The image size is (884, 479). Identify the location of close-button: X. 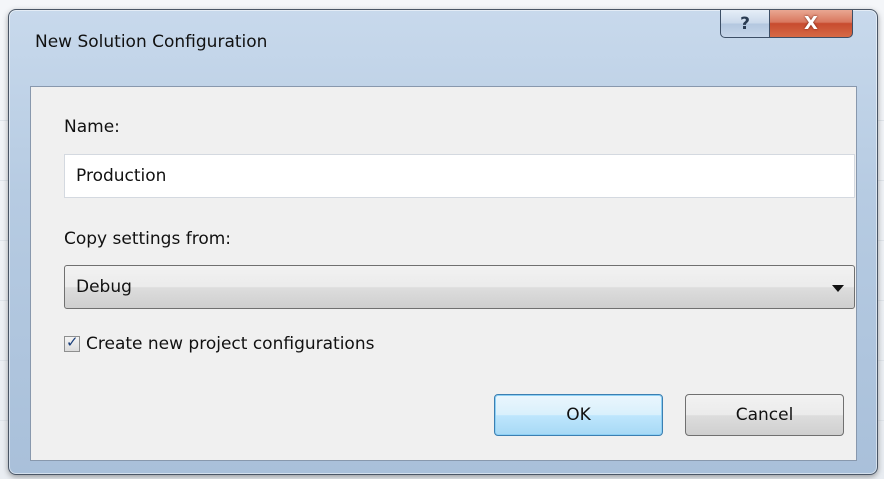
(811, 24).